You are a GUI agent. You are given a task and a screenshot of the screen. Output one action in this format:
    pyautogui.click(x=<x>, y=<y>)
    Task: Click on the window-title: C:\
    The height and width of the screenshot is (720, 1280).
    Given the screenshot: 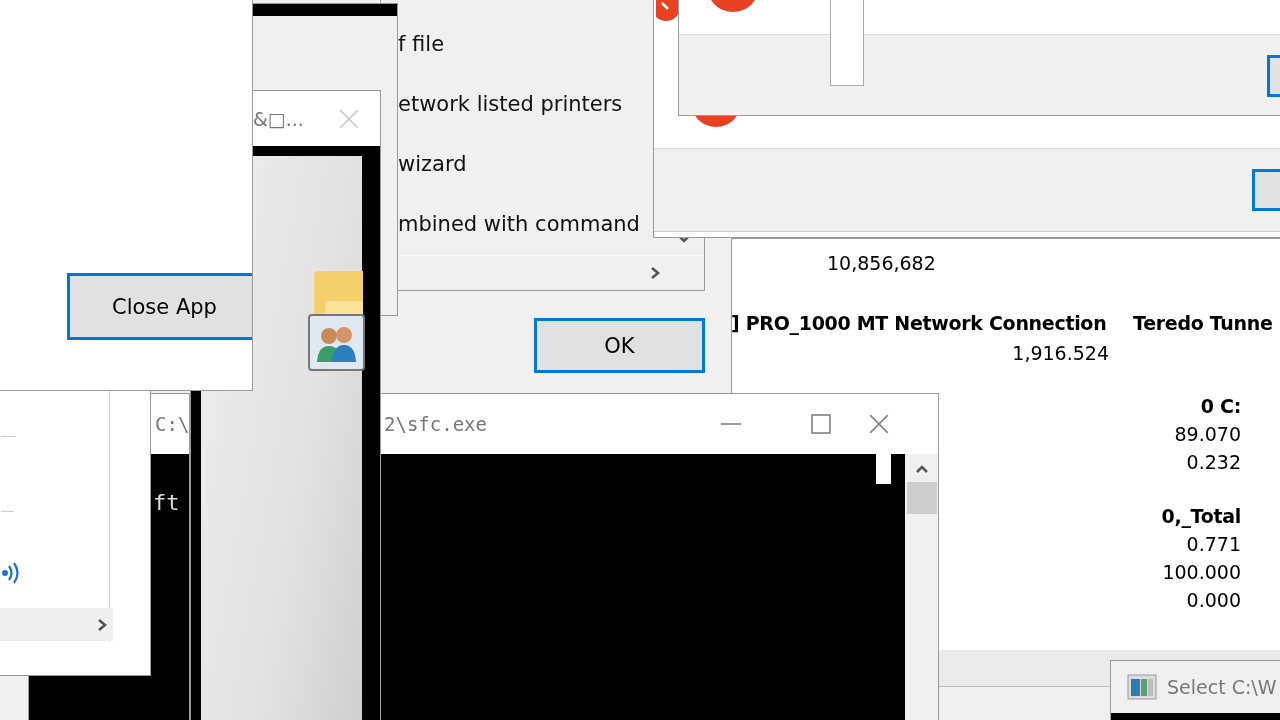 What is the action you would take?
    pyautogui.click(x=172, y=424)
    